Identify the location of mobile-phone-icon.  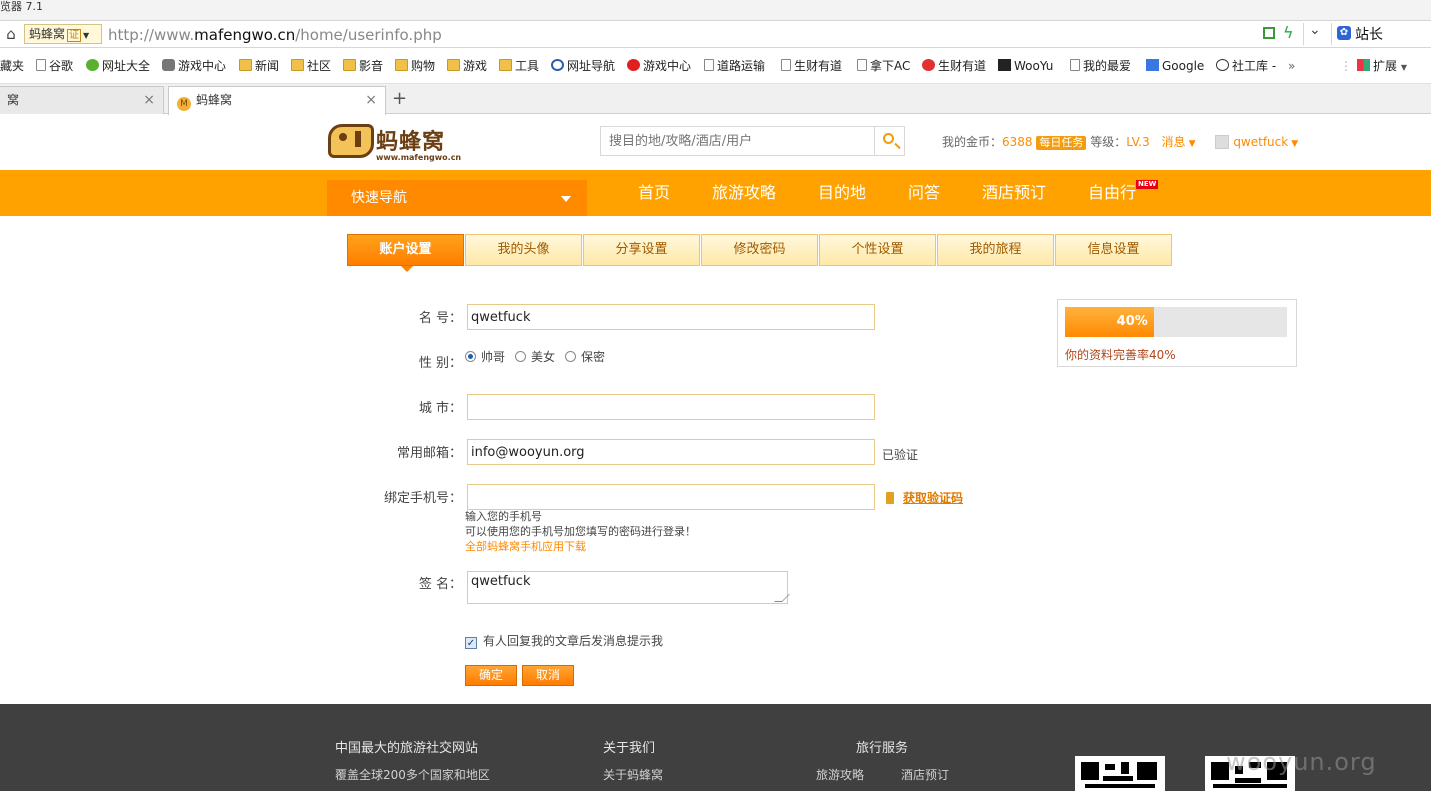
(890, 498).